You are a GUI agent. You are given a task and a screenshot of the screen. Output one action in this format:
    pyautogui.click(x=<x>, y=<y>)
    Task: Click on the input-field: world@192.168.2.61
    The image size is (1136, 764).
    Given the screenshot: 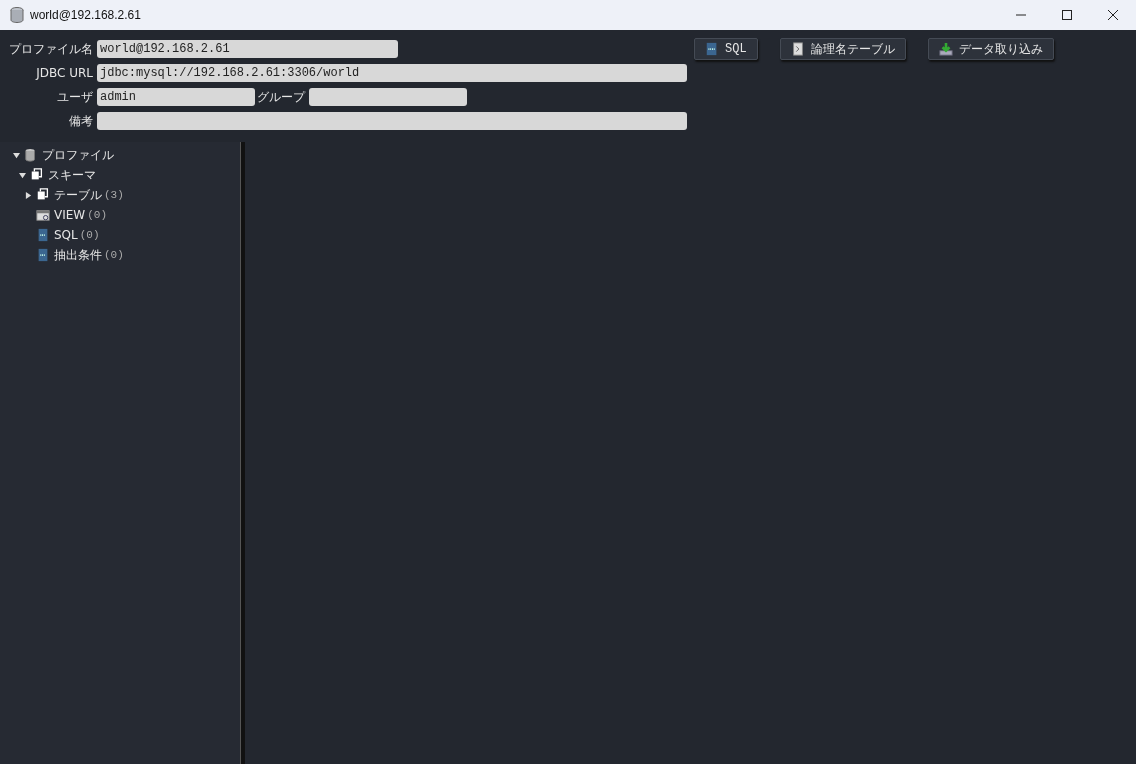 What is the action you would take?
    pyautogui.click(x=247, y=49)
    